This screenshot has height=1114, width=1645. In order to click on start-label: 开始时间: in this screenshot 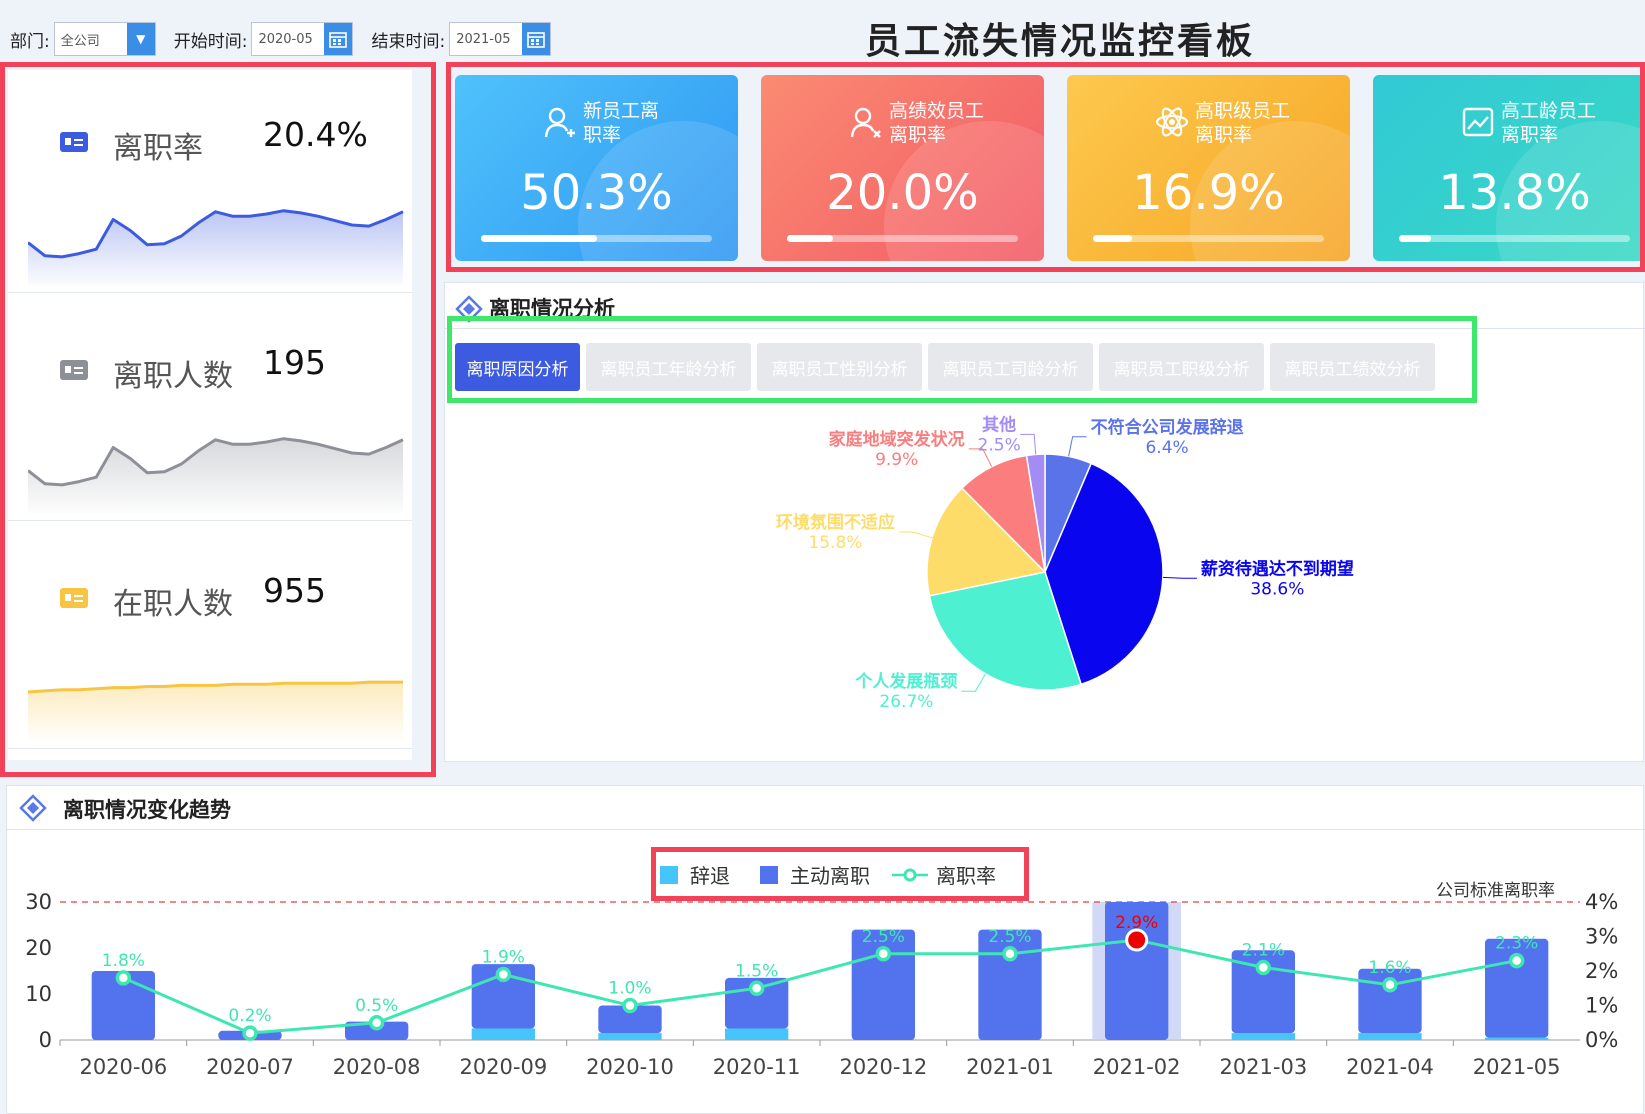, I will do `click(210, 41)`.